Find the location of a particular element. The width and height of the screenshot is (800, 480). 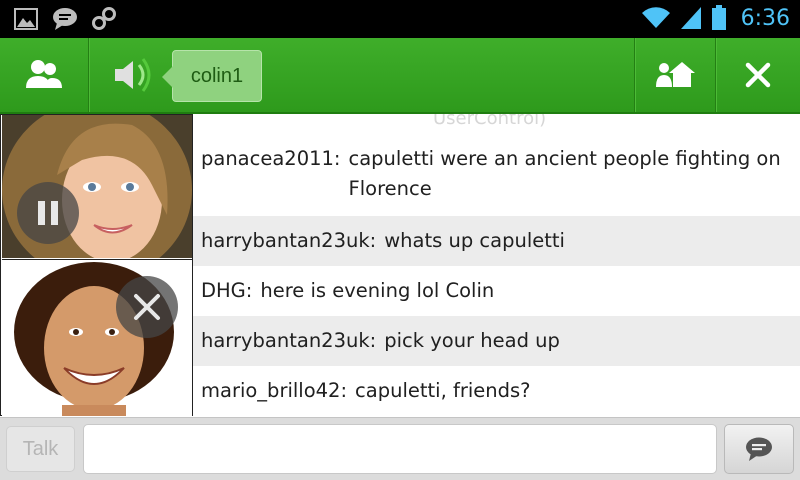

gallery-icon is located at coordinates (26, 19).